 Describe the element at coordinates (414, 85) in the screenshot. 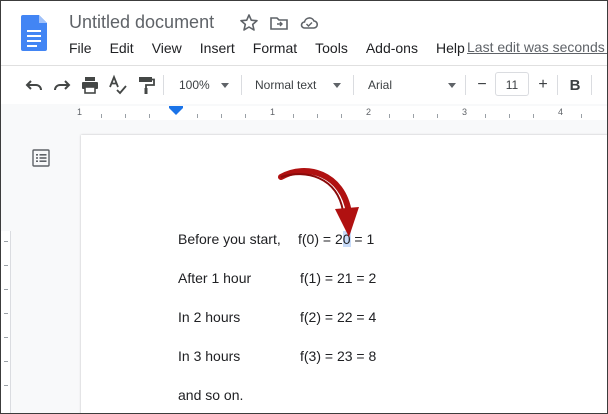

I see `font-family-select: Arial` at that location.